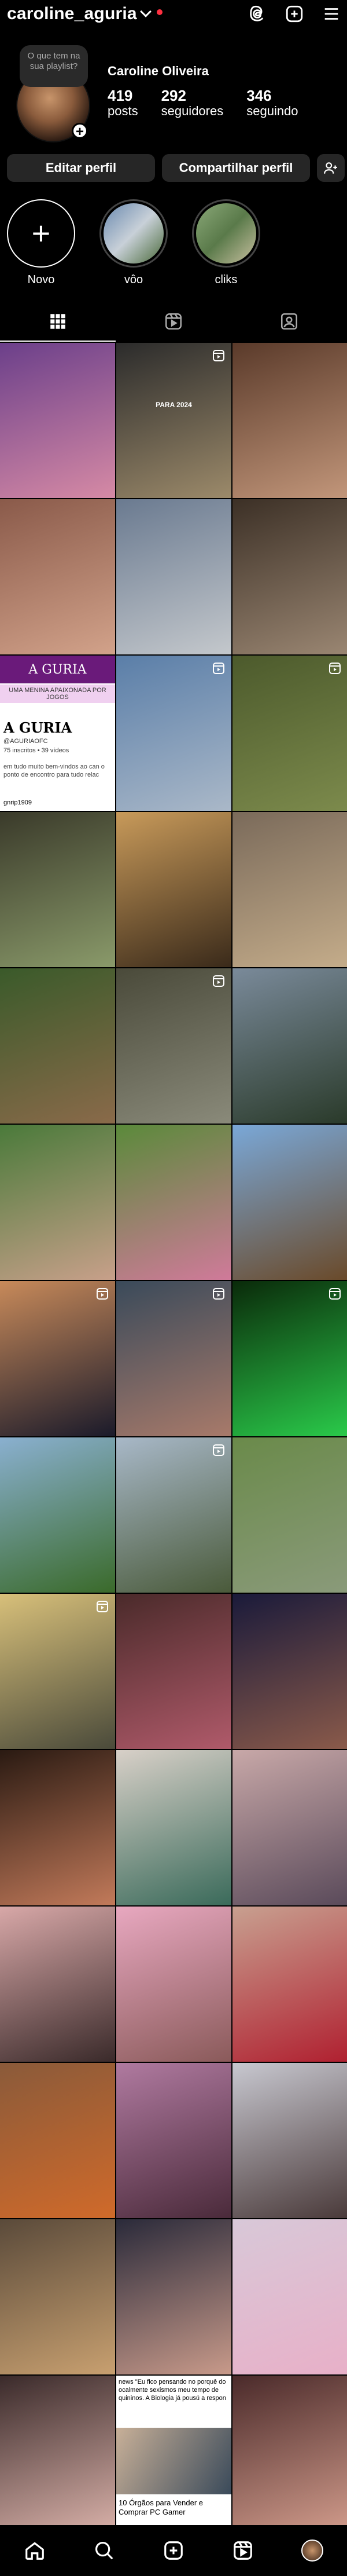 Image resolution: width=347 pixels, height=2576 pixels. I want to click on notification-dot, so click(159, 12).